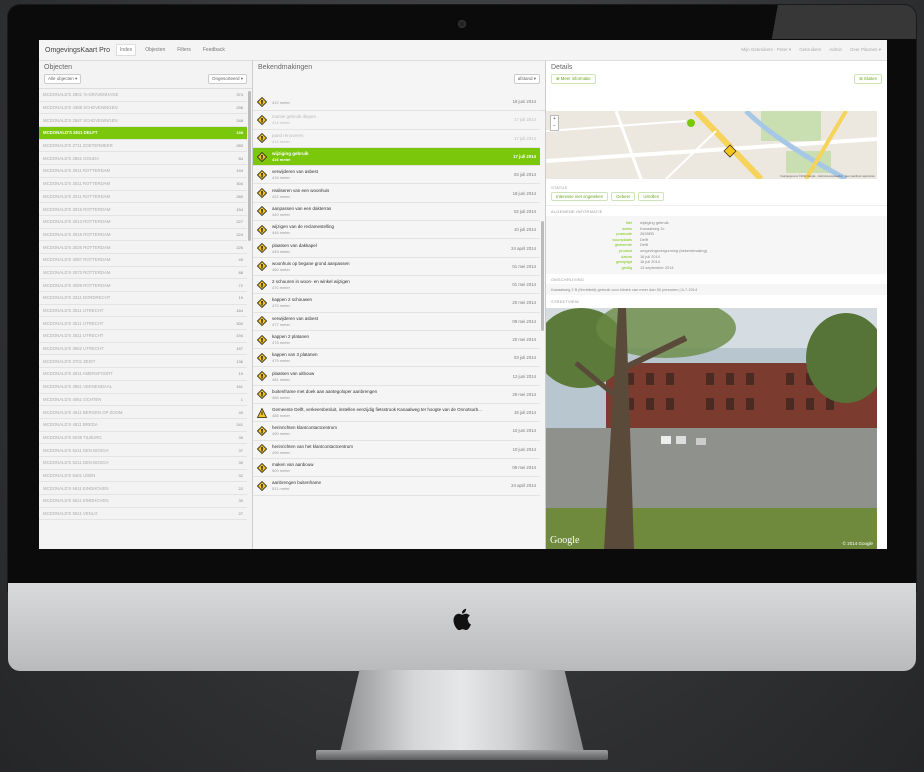 Image resolution: width=924 pixels, height=772 pixels. What do you see at coordinates (143, 488) in the screenshot?
I see `object-row: MCDONALD'S 5611 EINDHOVEN 22` at bounding box center [143, 488].